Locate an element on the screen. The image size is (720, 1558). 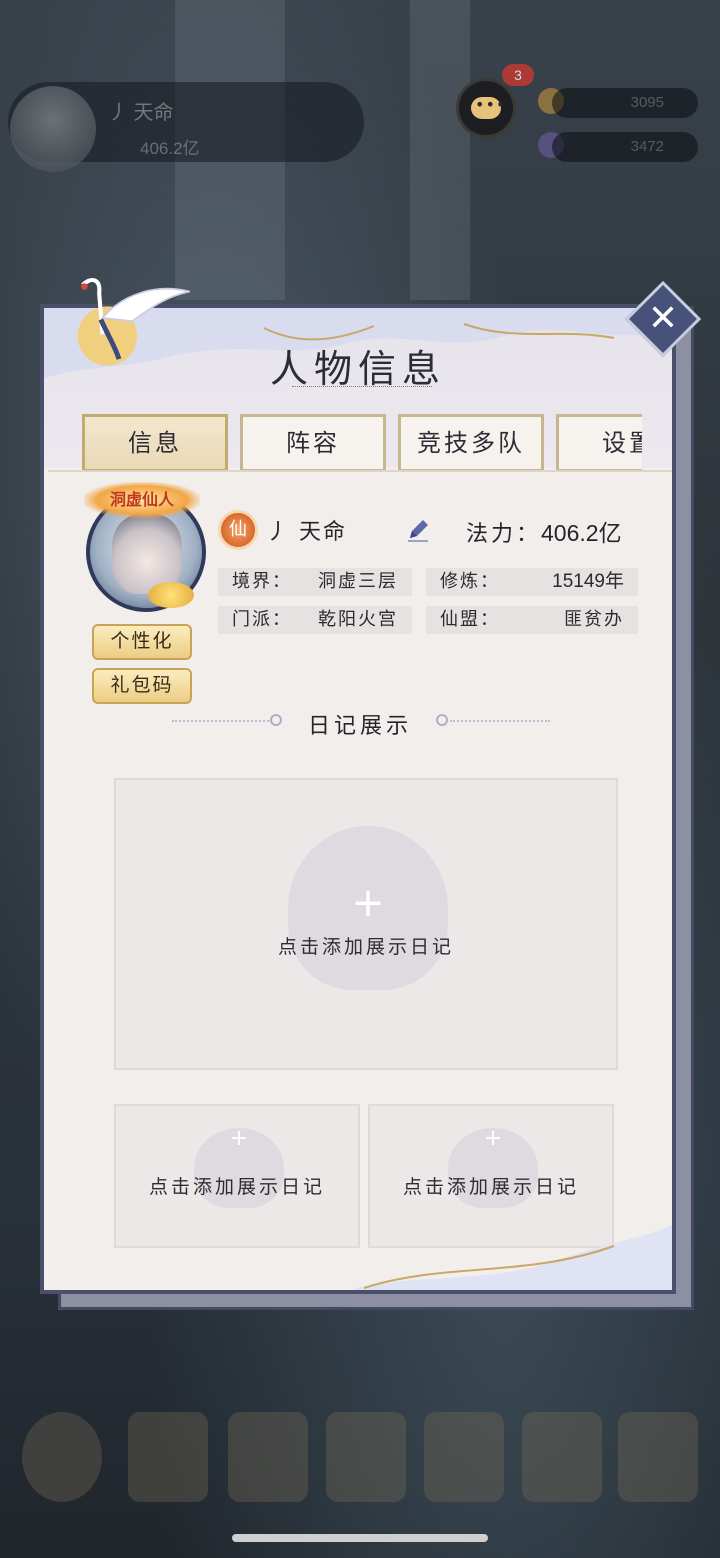
player-hud-name: 丿 天命 is located at coordinates (141, 113).